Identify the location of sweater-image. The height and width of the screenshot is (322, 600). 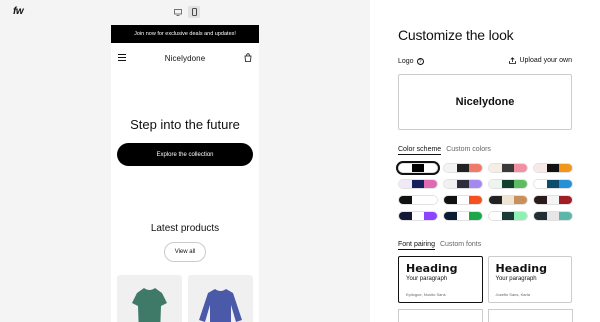
(220, 305).